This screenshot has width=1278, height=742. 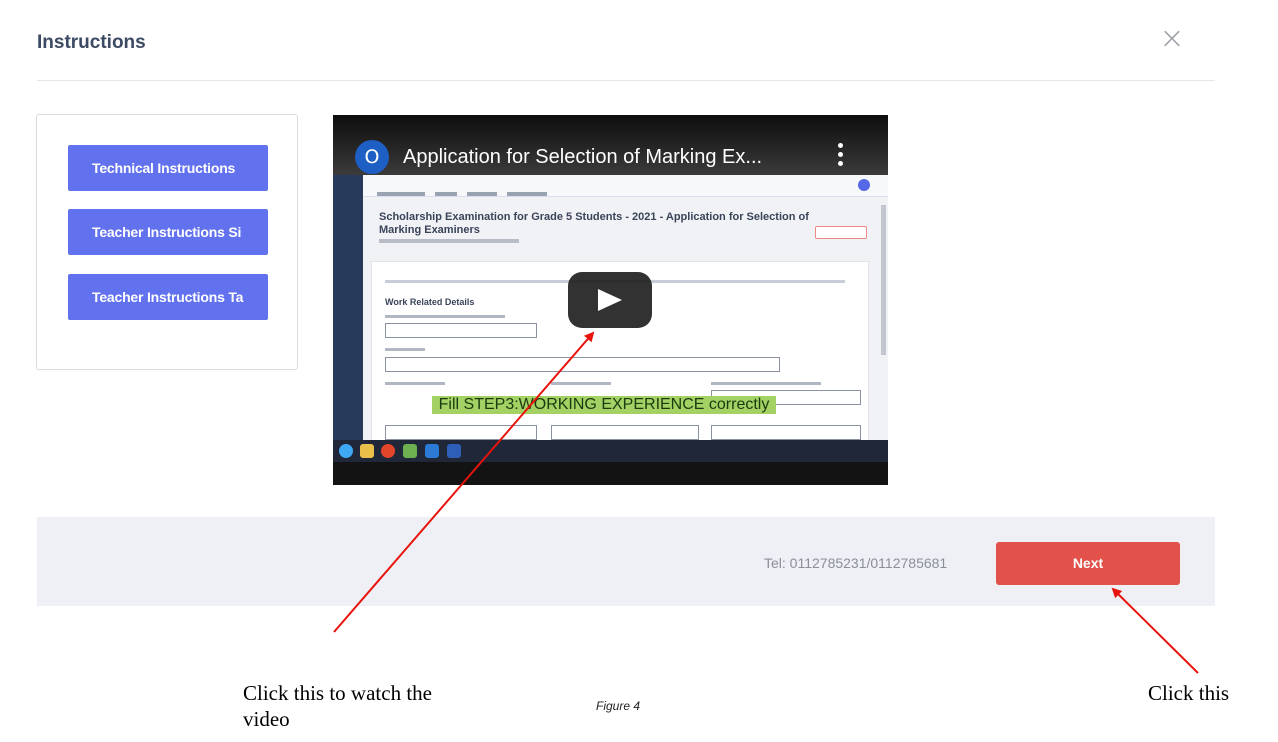 I want to click on video-frame-scrollbar, so click(x=883, y=280).